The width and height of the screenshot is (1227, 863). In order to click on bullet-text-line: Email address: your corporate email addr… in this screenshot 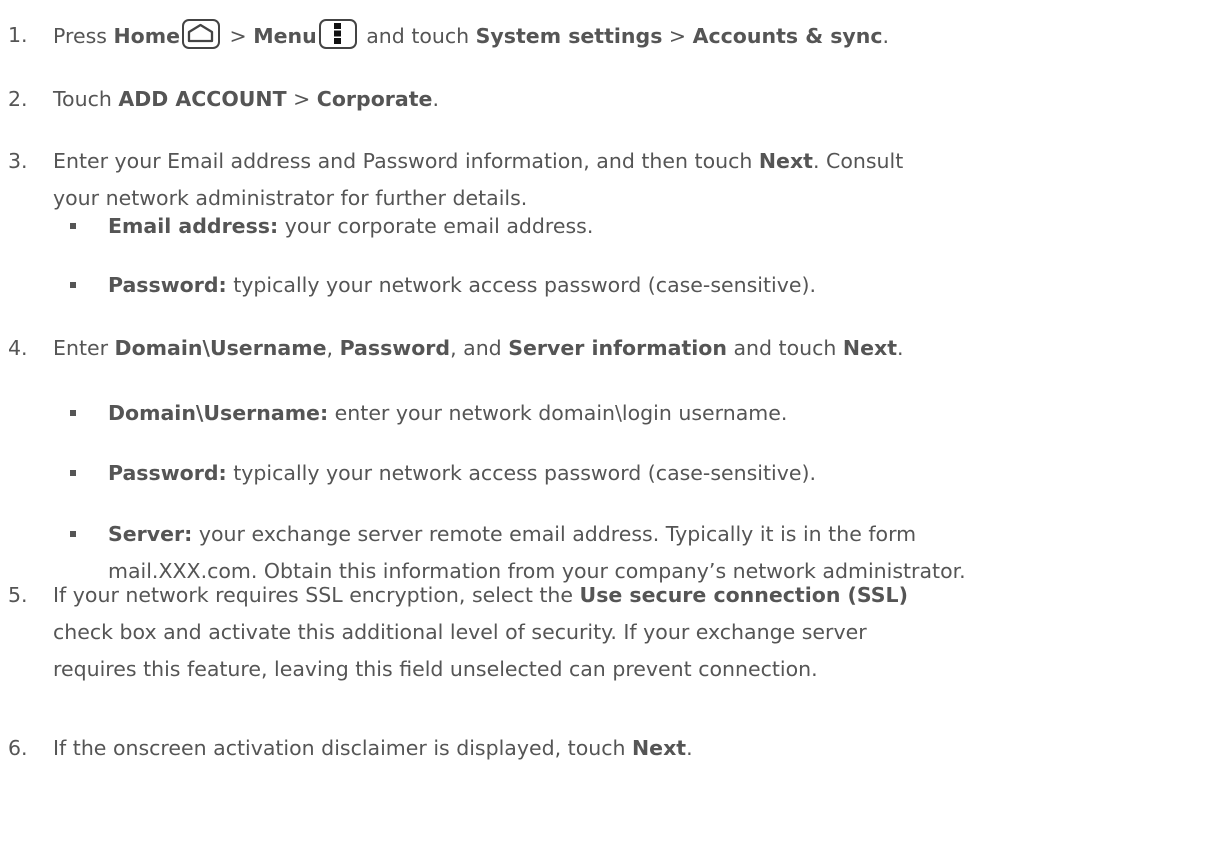, I will do `click(350, 226)`.